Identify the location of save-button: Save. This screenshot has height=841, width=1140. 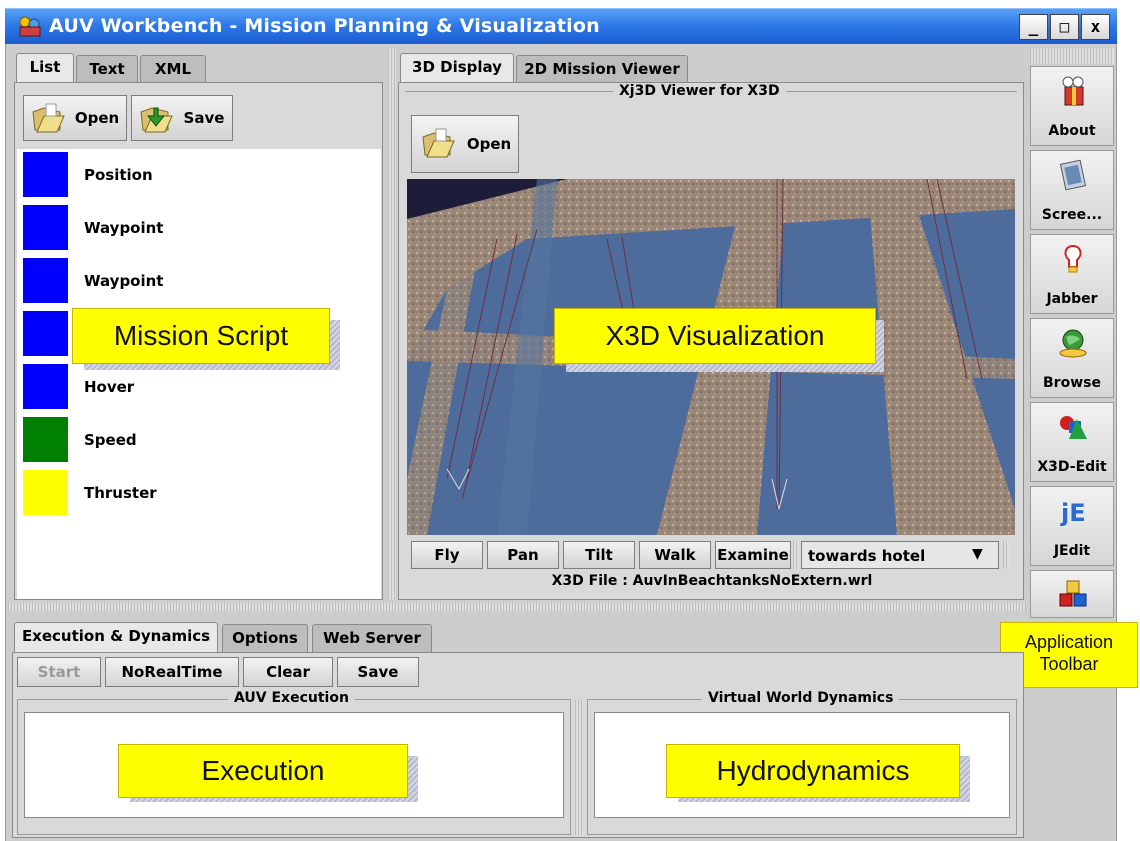
(378, 672).